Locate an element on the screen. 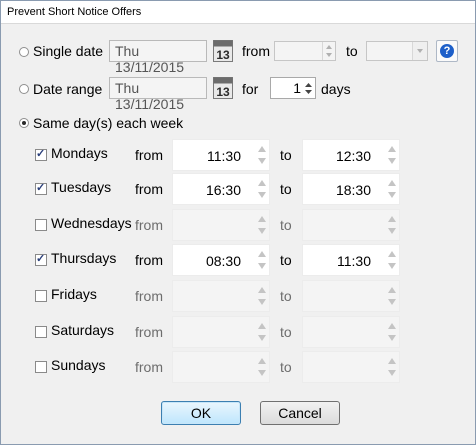  help-button: ? is located at coordinates (447, 51).